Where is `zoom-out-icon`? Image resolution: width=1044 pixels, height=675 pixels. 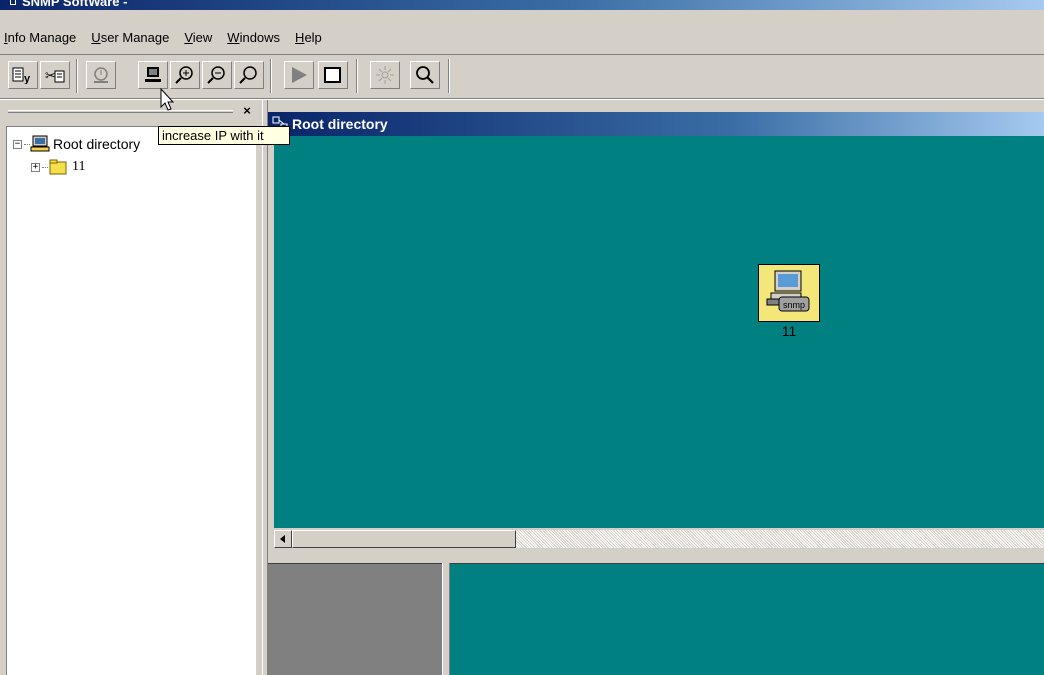 zoom-out-icon is located at coordinates (216, 75).